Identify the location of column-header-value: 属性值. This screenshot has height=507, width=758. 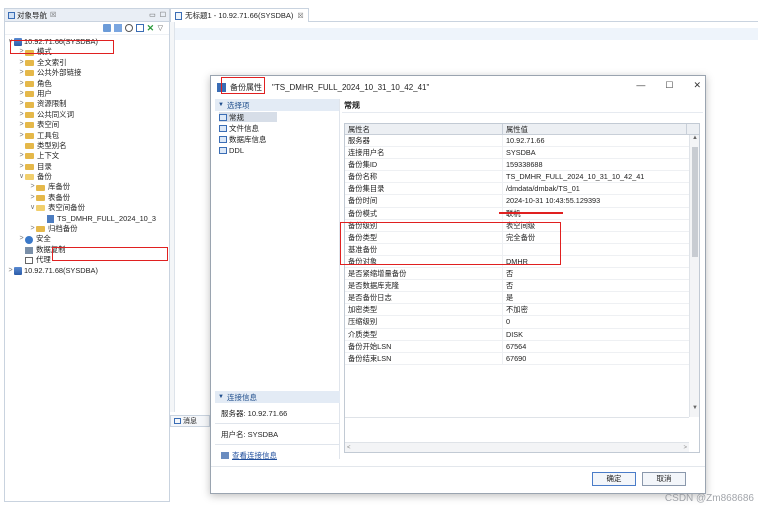
(595, 129).